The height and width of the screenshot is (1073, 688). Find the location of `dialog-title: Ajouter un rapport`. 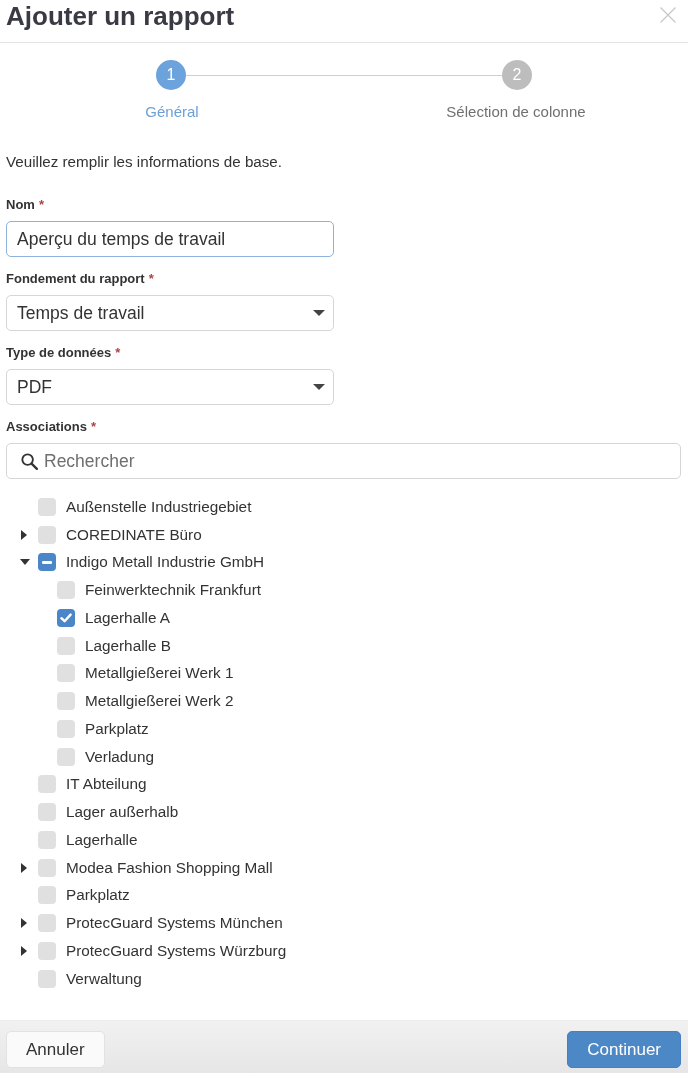

dialog-title: Ajouter un rapport is located at coordinates (120, 16).